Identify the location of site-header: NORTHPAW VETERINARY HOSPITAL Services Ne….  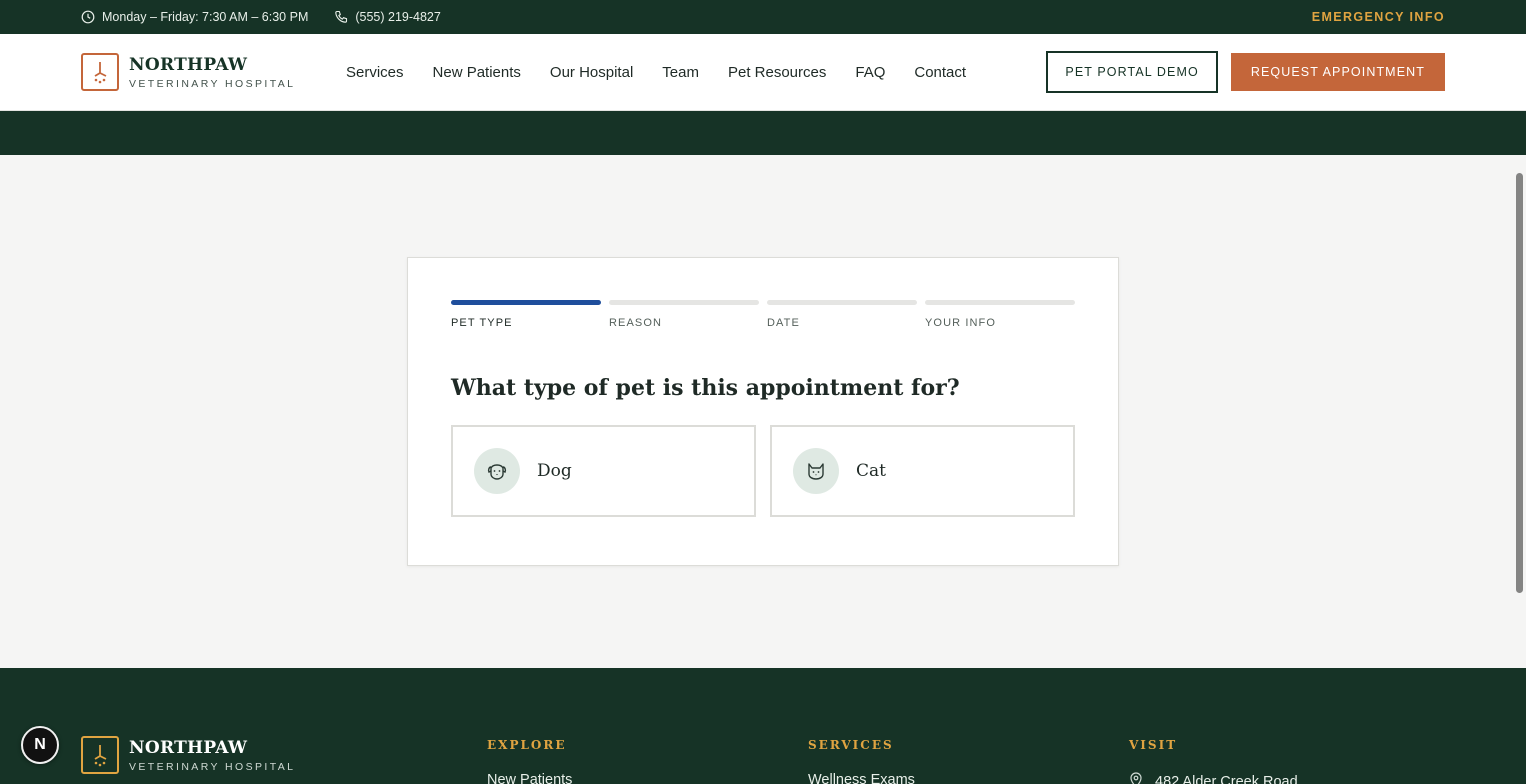
(763, 72).